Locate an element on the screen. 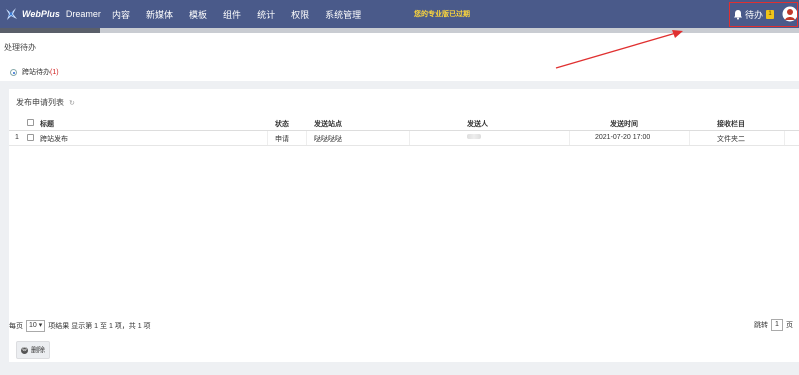  per-page-label: 每页 is located at coordinates (16, 326).